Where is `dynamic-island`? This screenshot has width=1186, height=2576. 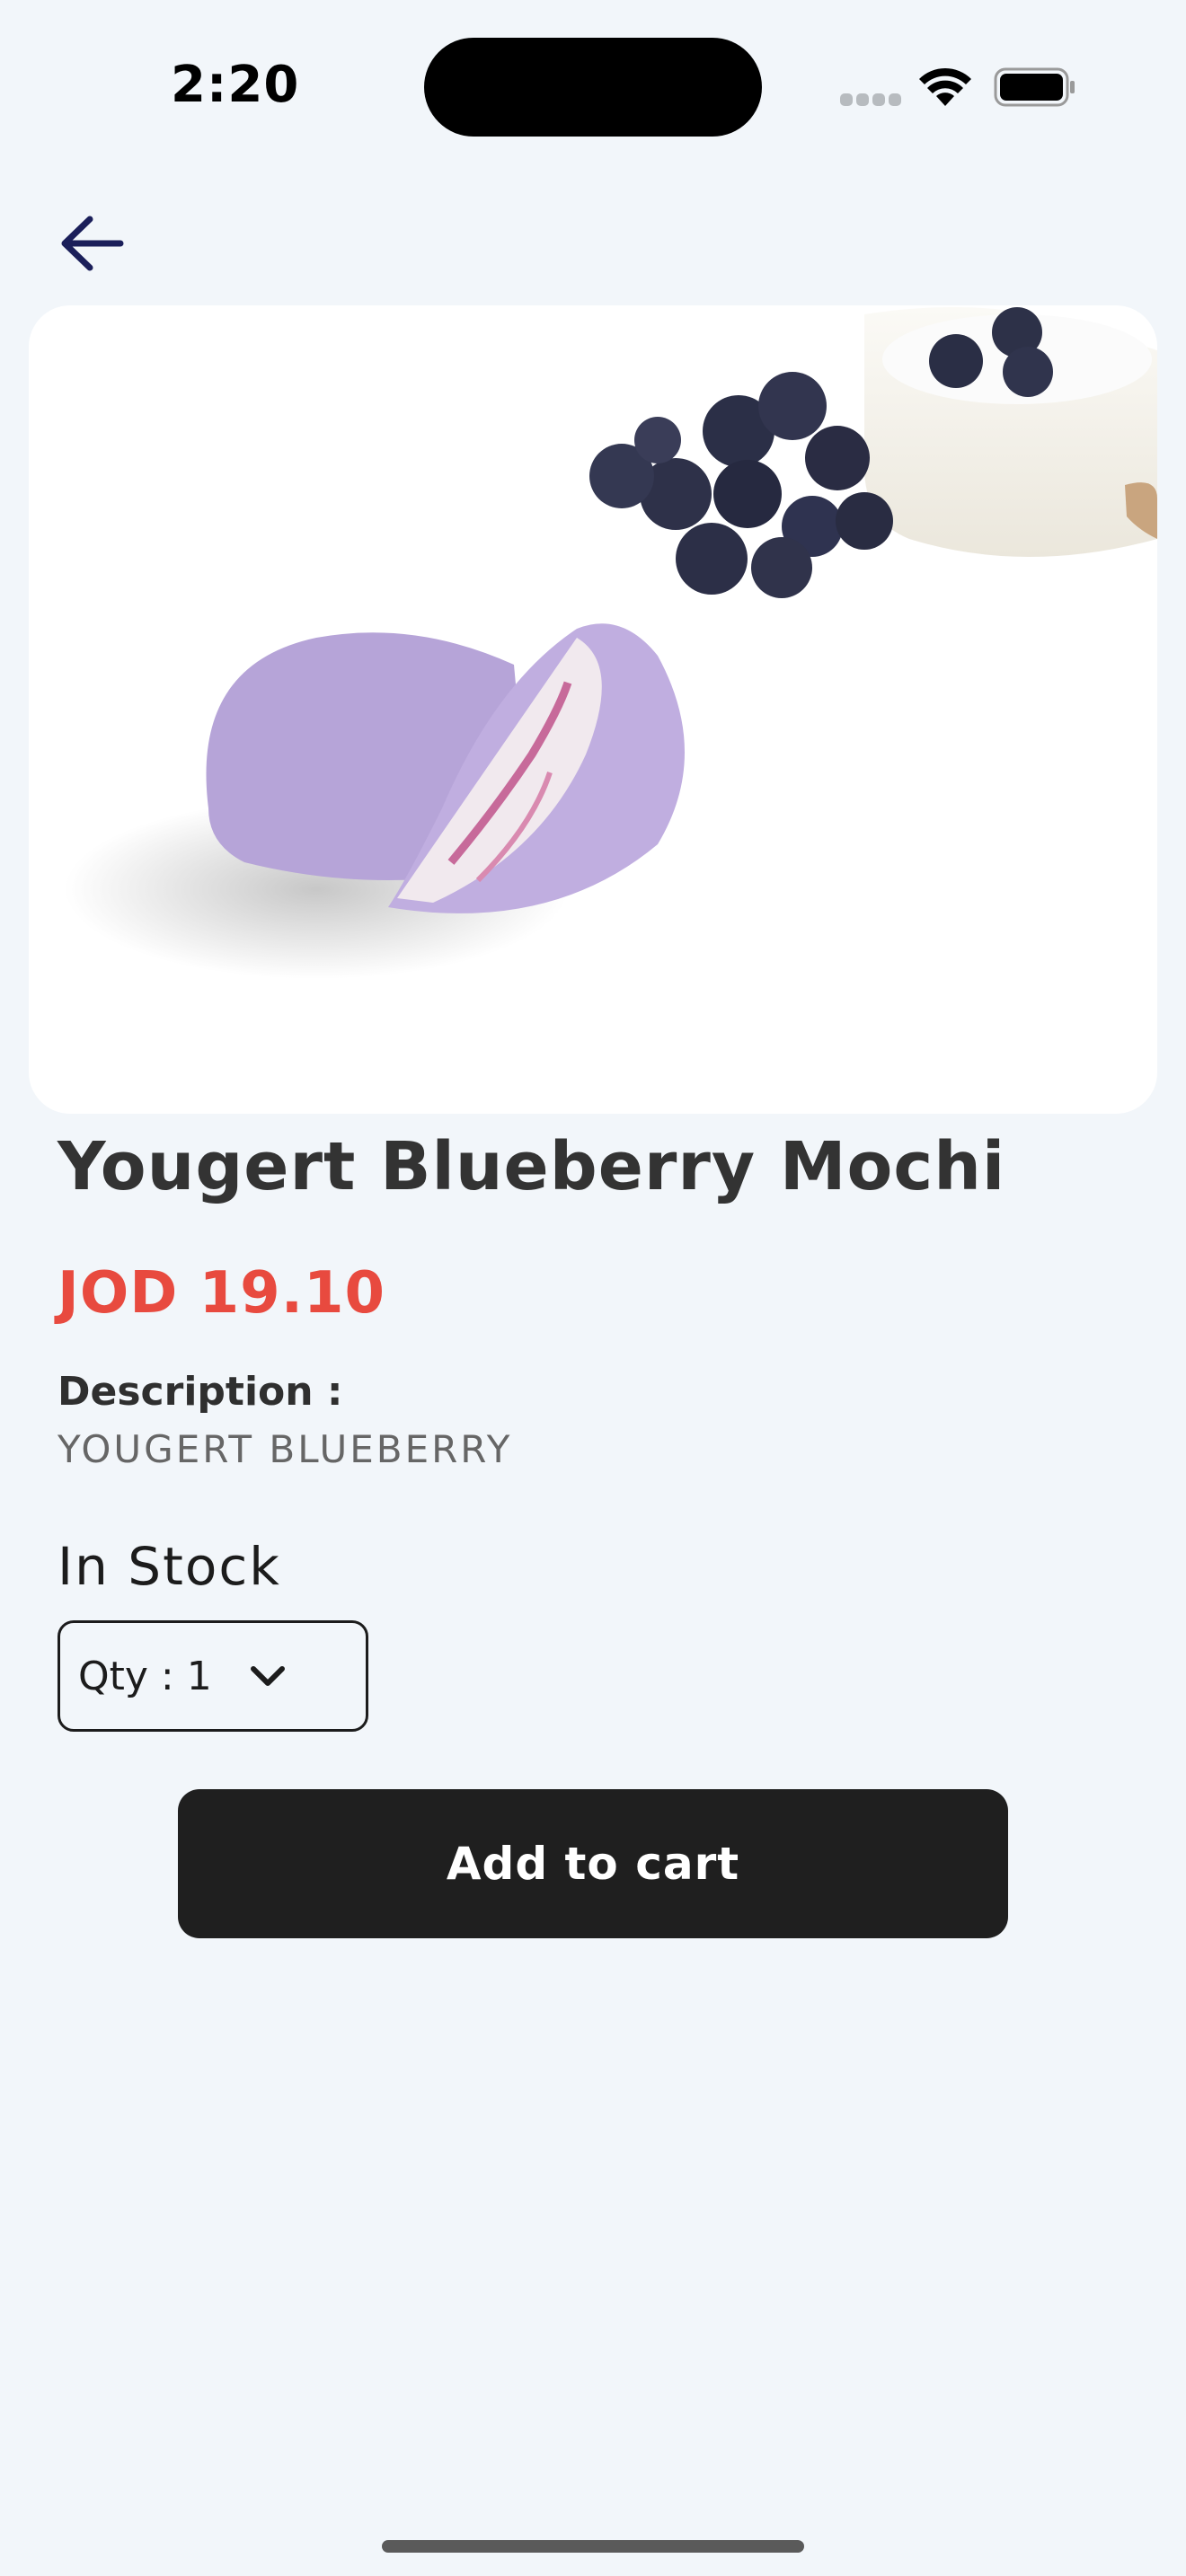
dynamic-island is located at coordinates (593, 87).